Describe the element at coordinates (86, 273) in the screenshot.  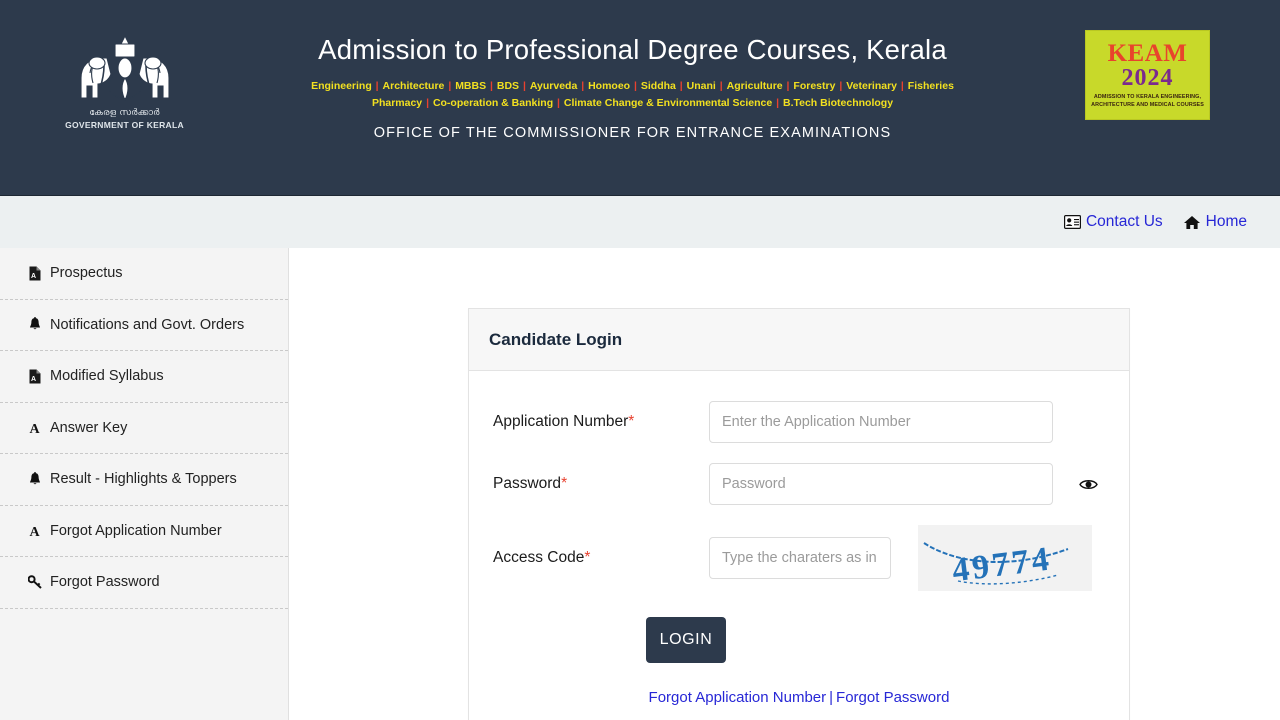
I see `sidebar-item-label: Prospectus` at that location.